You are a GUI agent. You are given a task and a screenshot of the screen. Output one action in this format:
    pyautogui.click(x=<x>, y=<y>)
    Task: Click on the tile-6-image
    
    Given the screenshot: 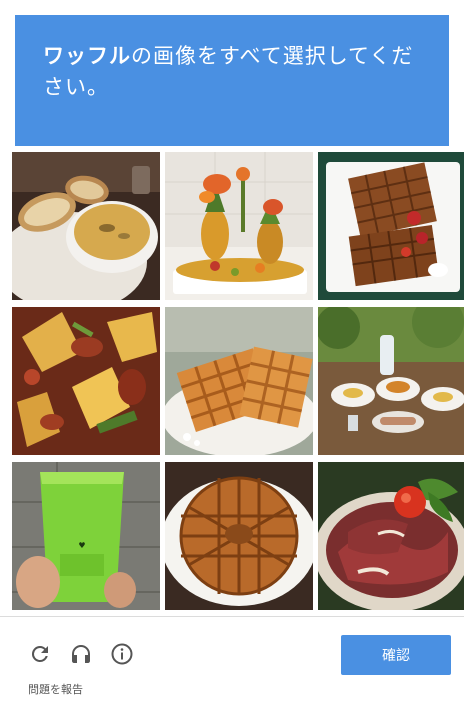 What is the action you would take?
    pyautogui.click(x=391, y=381)
    